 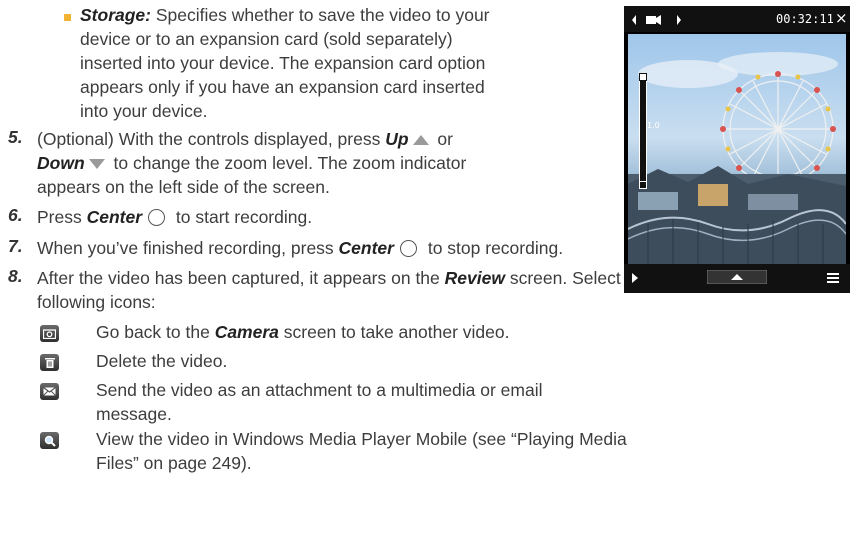 I want to click on trash-icon, so click(x=49, y=362).